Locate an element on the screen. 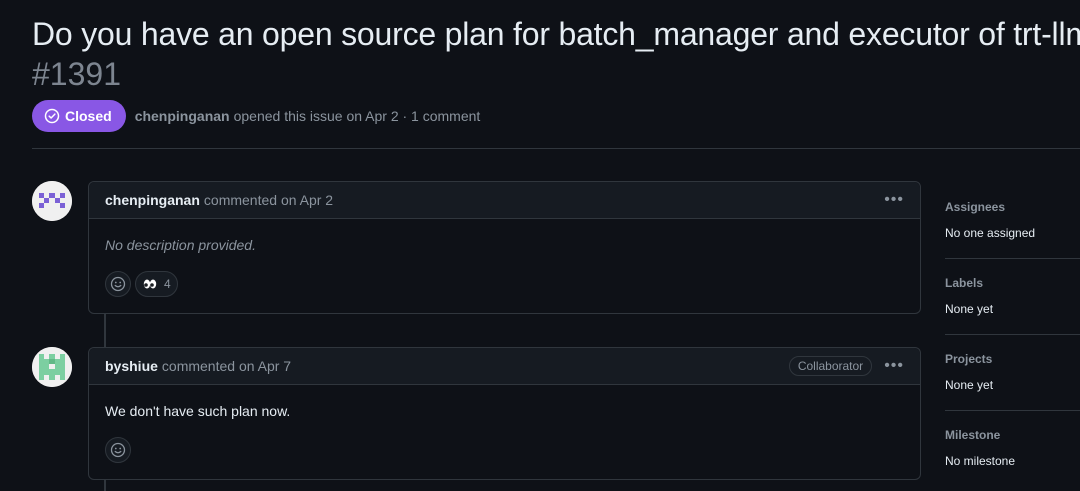 The width and height of the screenshot is (1080, 491). comment-text: No description provided. is located at coordinates (180, 245).